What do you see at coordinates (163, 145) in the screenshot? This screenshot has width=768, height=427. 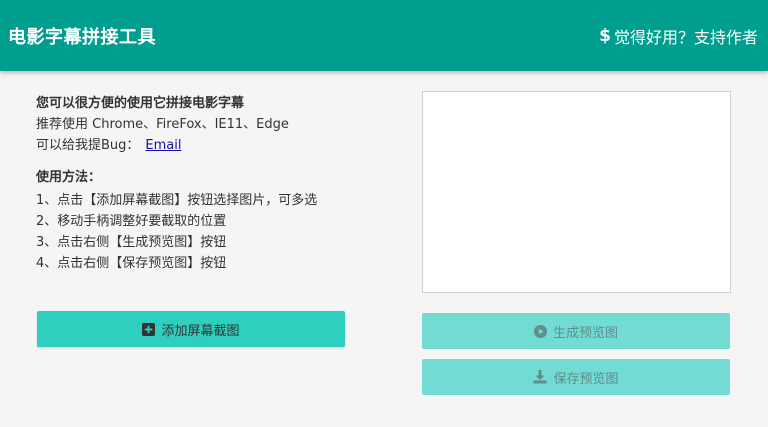 I see `email-link: Email` at bounding box center [163, 145].